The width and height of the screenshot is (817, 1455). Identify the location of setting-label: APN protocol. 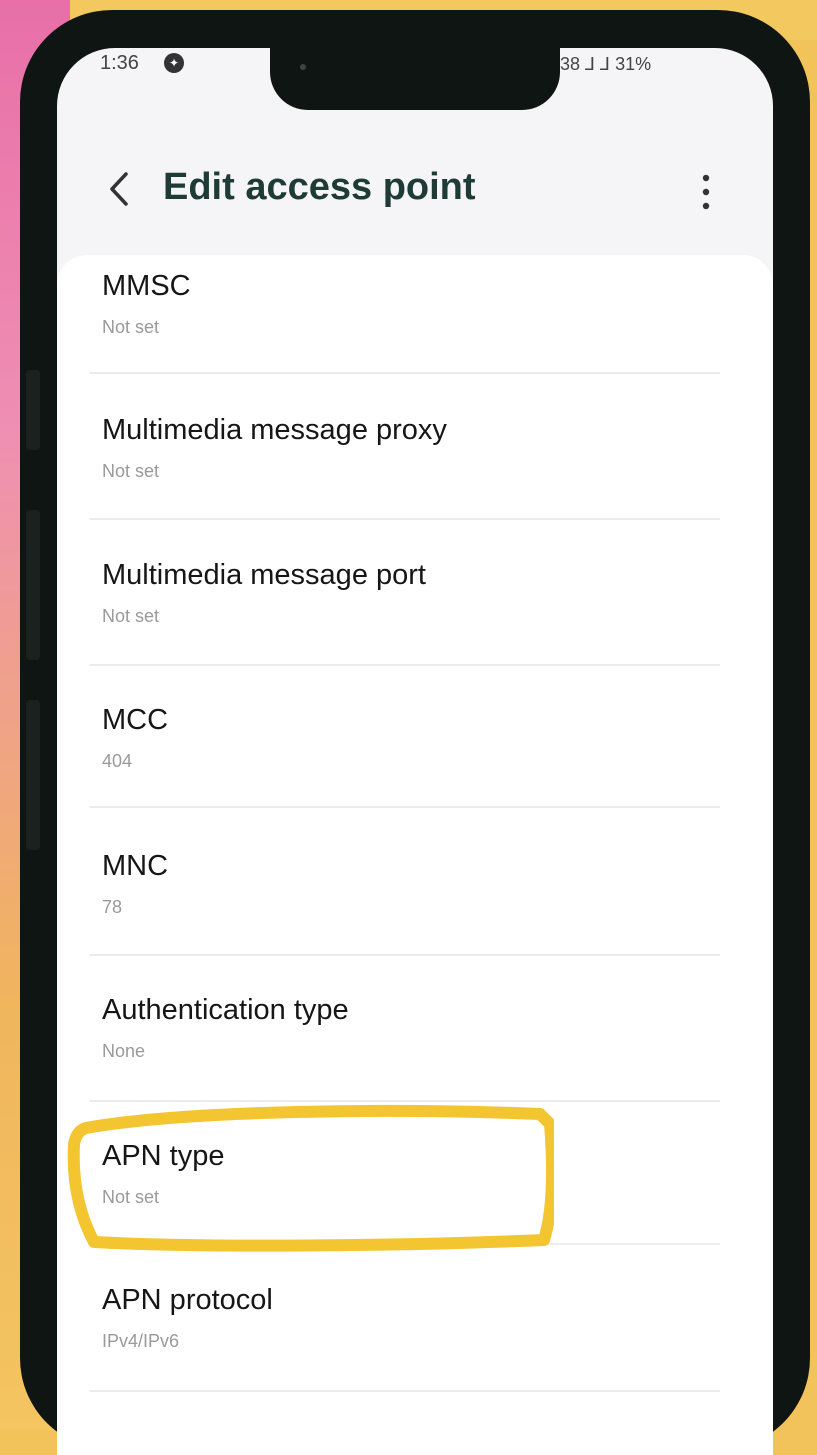
(187, 1300).